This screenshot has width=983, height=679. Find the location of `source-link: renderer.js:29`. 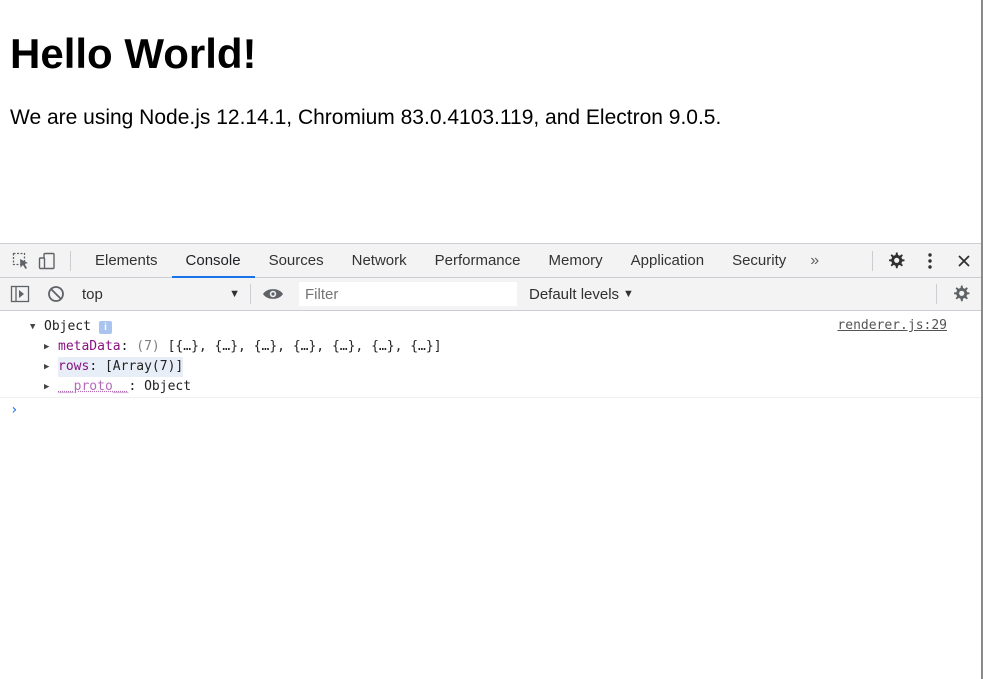

source-link: renderer.js:29 is located at coordinates (892, 325).